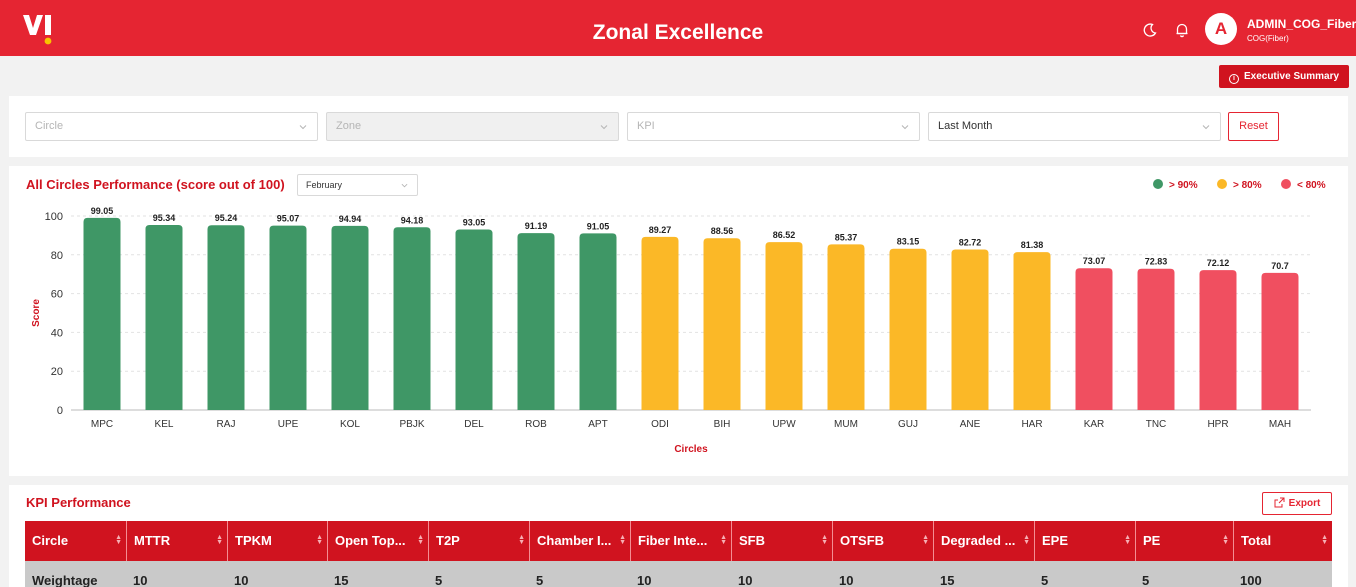 The width and height of the screenshot is (1356, 587). I want to click on user-avatar: A, so click(1221, 29).